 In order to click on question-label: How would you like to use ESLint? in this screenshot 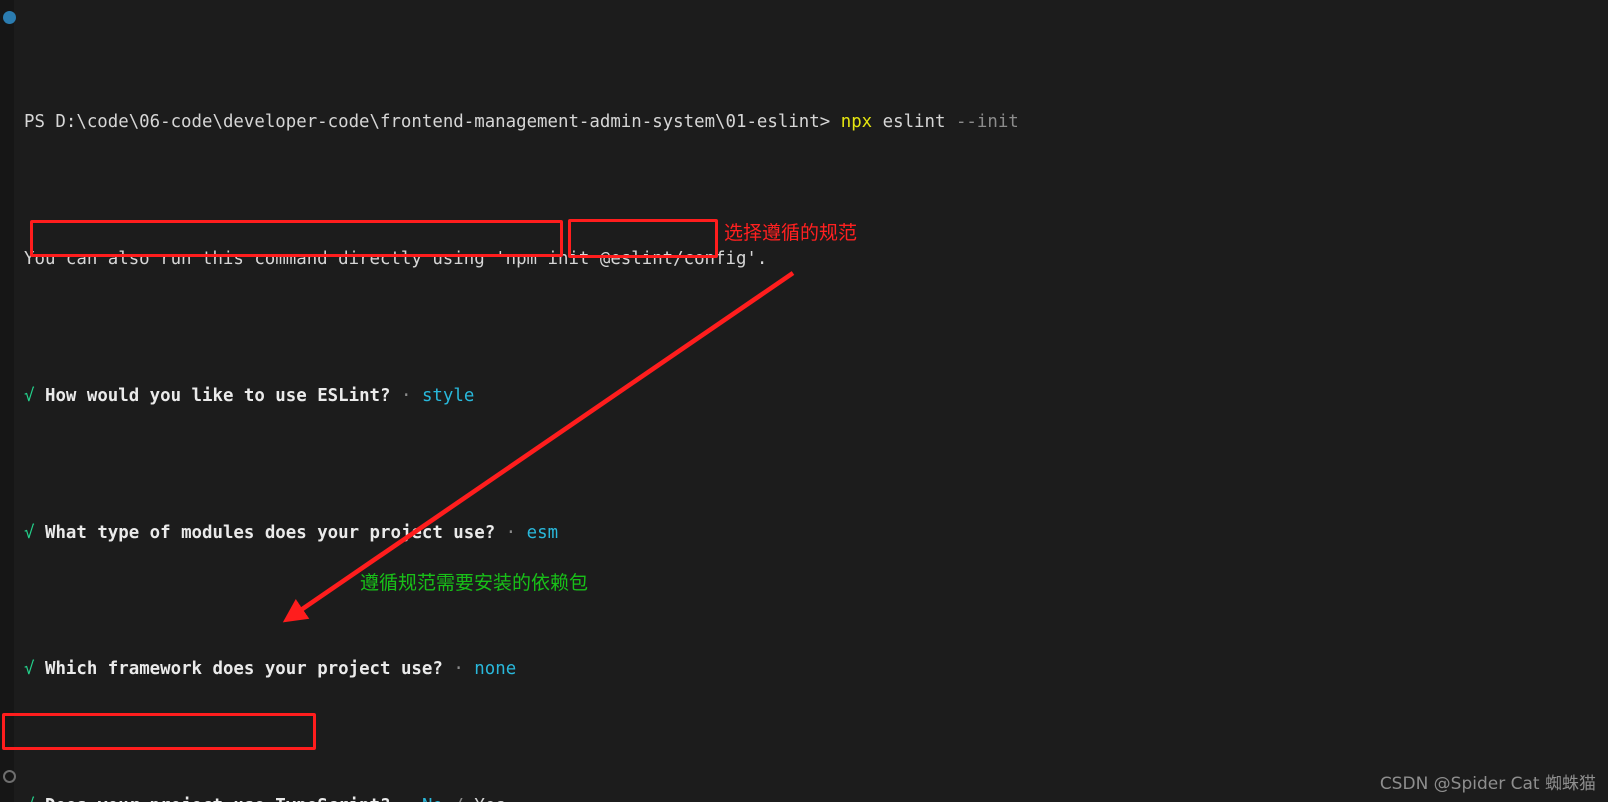, I will do `click(217, 395)`.